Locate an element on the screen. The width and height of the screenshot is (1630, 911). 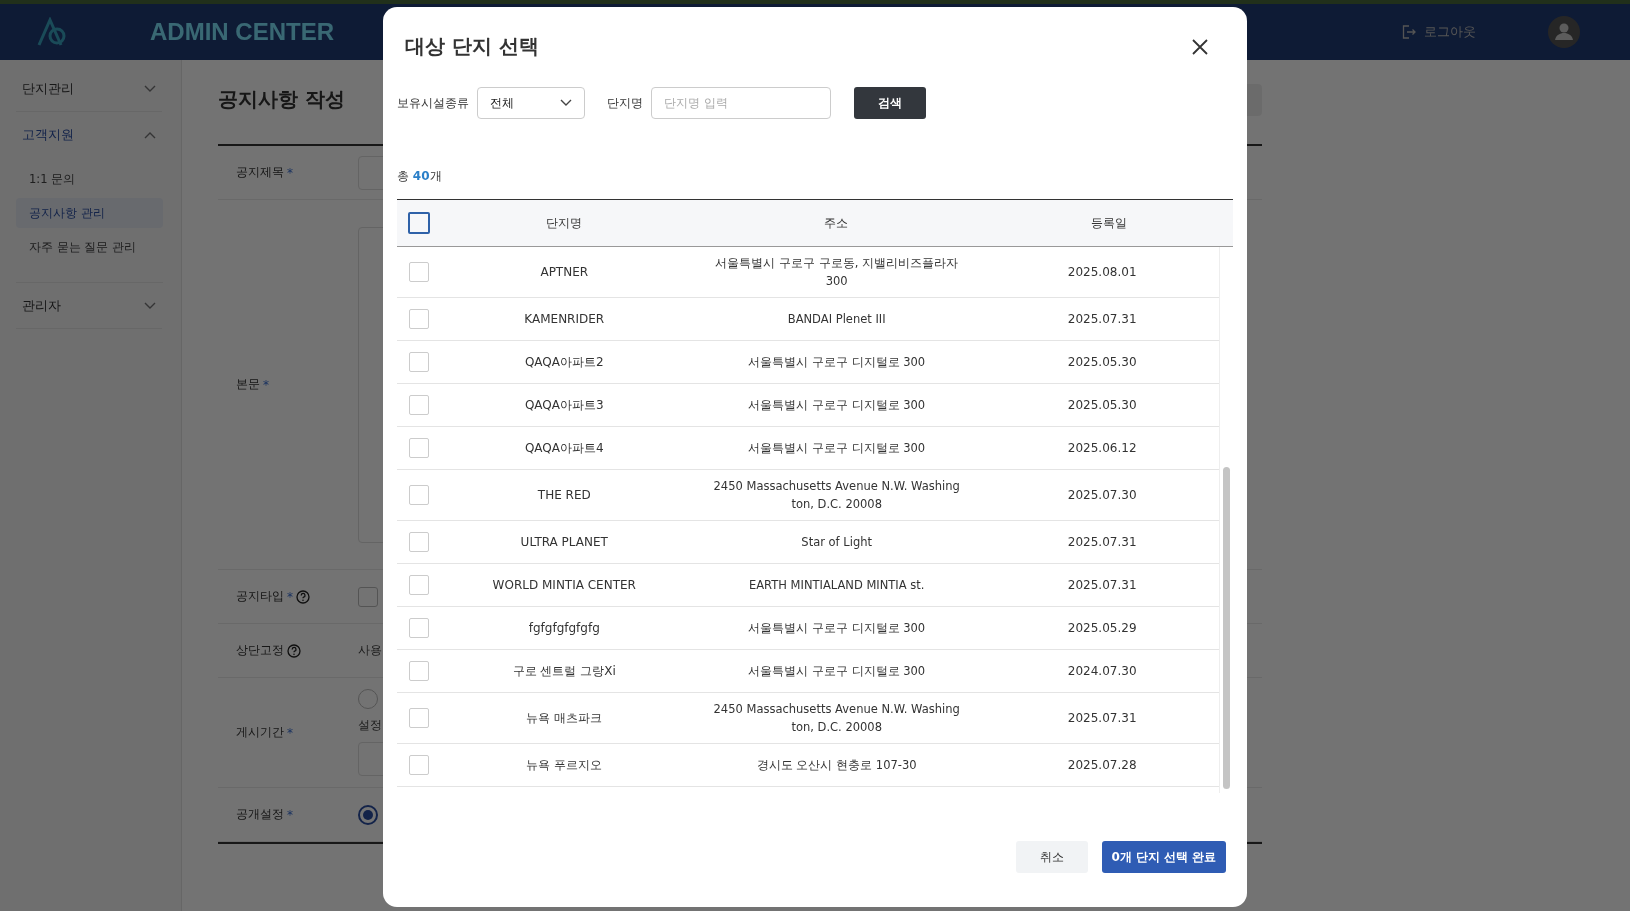
table-cell: 2025.07.30 is located at coordinates (1102, 495).